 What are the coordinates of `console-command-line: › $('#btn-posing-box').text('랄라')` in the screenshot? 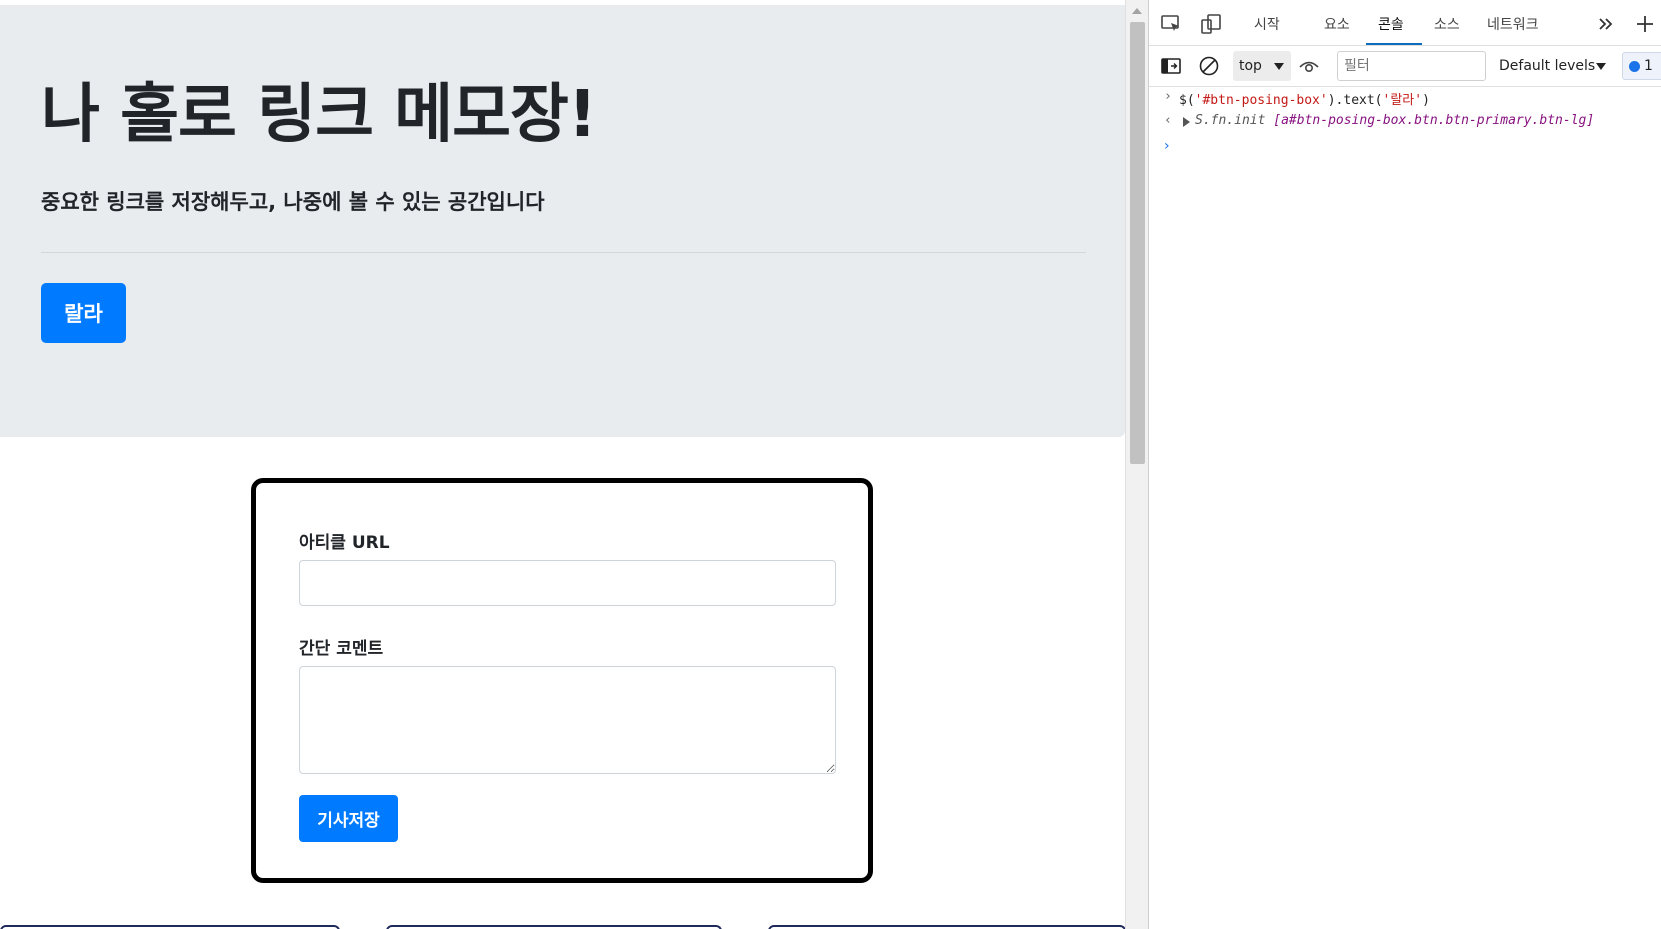 It's located at (1405, 98).